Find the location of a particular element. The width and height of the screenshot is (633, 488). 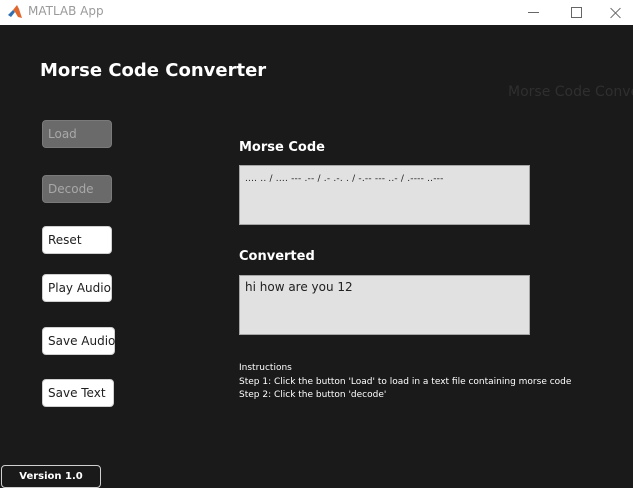

converted-textarea: hi how are you 12 is located at coordinates (384, 305).